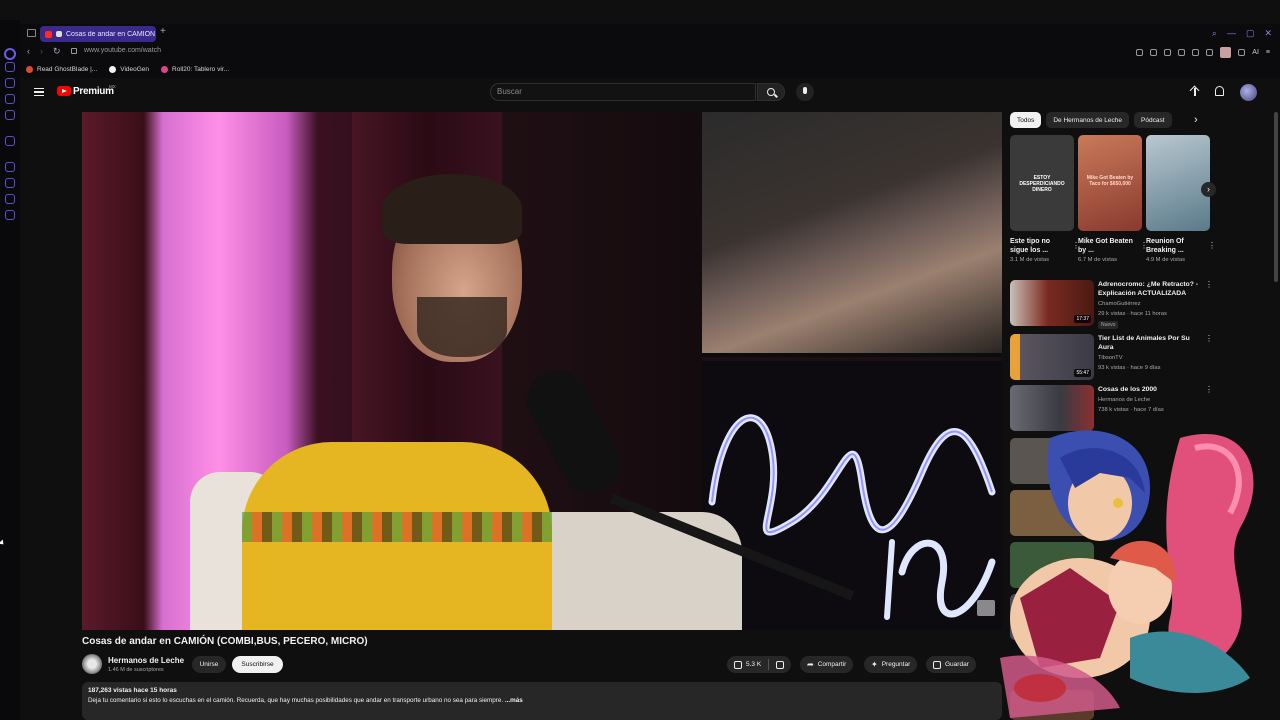  I want to click on recommendation-thumbnail: 17:37, so click(1052, 303).